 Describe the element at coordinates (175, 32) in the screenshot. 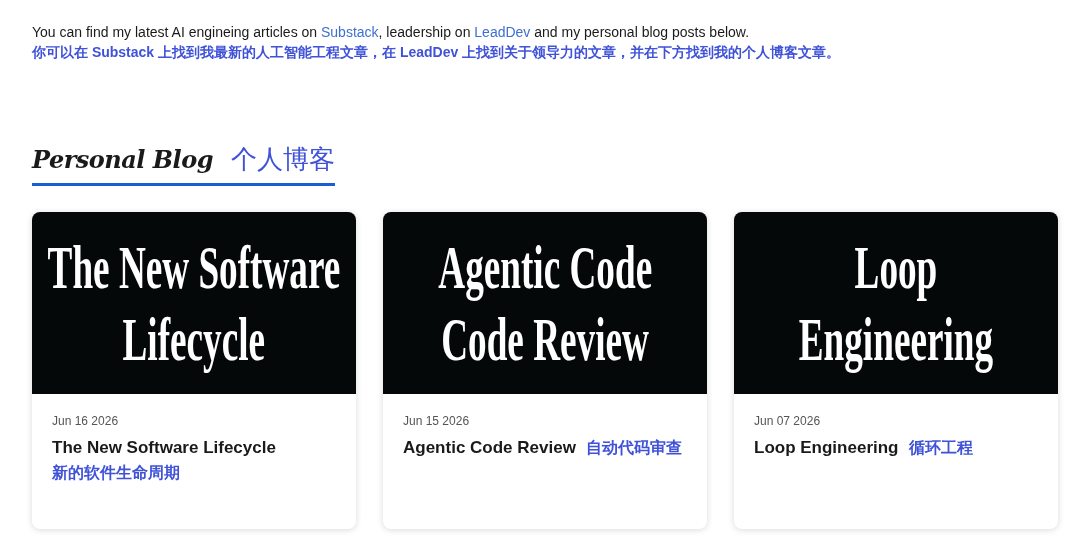

I see `intro-text: You can find my latest AI engineing articles on` at that location.